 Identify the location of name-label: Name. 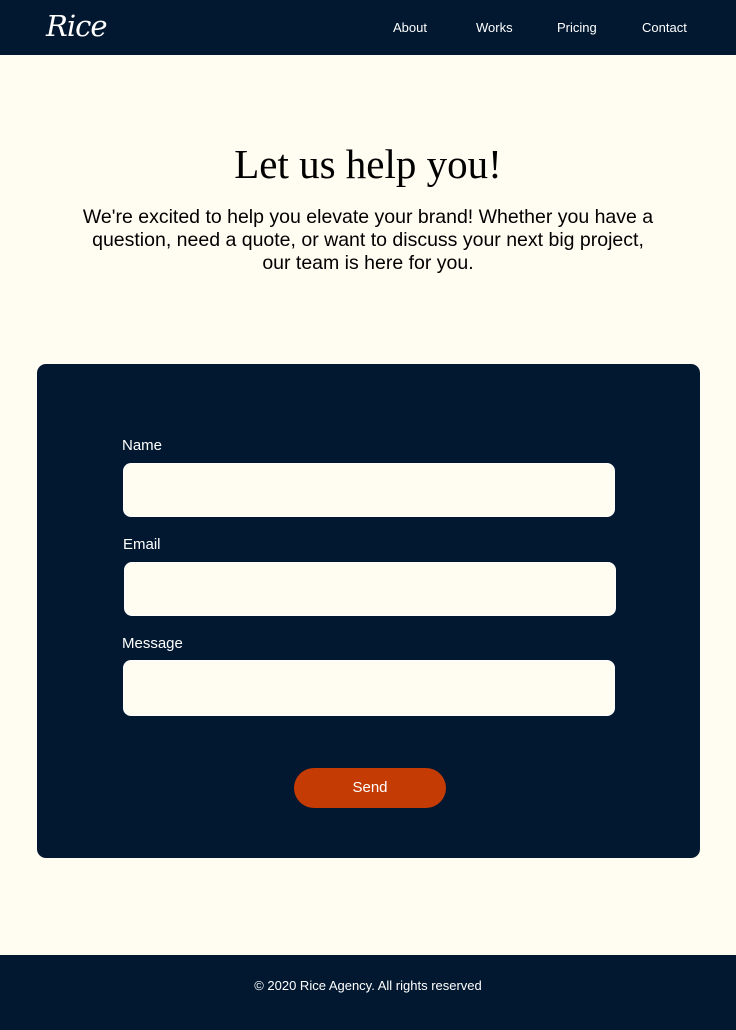
(142, 445).